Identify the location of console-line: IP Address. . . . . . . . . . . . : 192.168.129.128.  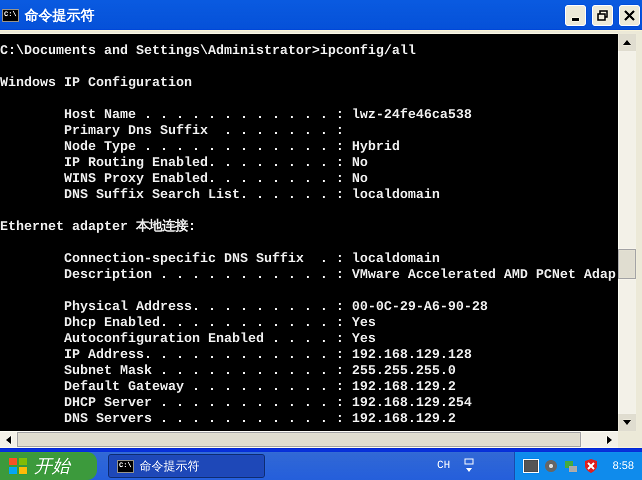
(267, 356).